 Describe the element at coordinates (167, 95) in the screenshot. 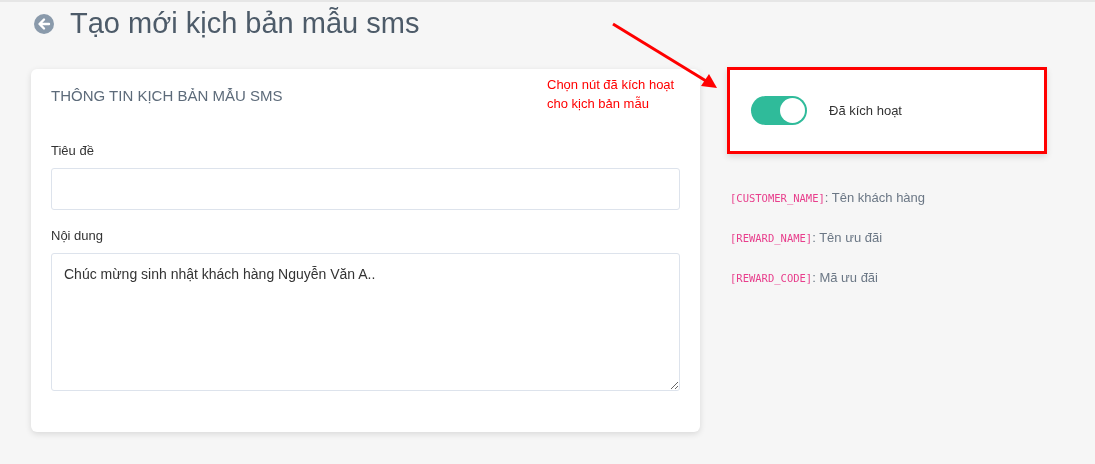

I see `card-heading: THÔNG TIN KỊCH BẢN MẪU SMS` at that location.